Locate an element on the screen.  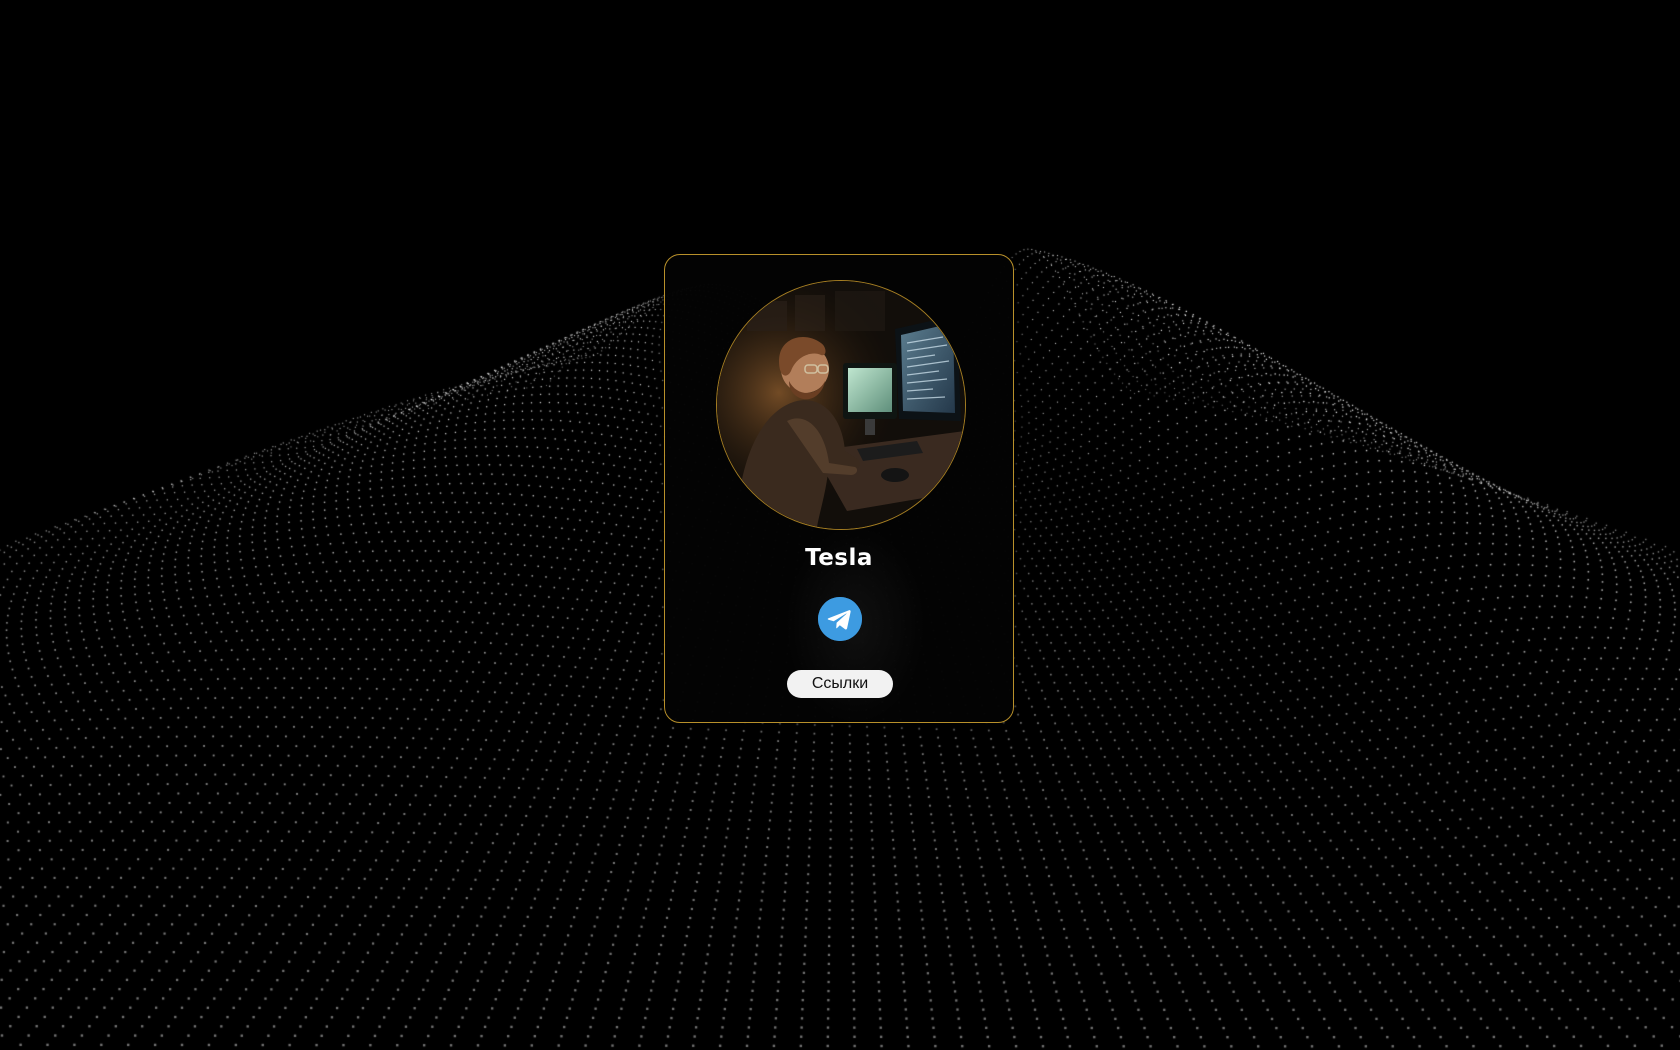
profile-card: Tesla Ссылки is located at coordinates (839, 488).